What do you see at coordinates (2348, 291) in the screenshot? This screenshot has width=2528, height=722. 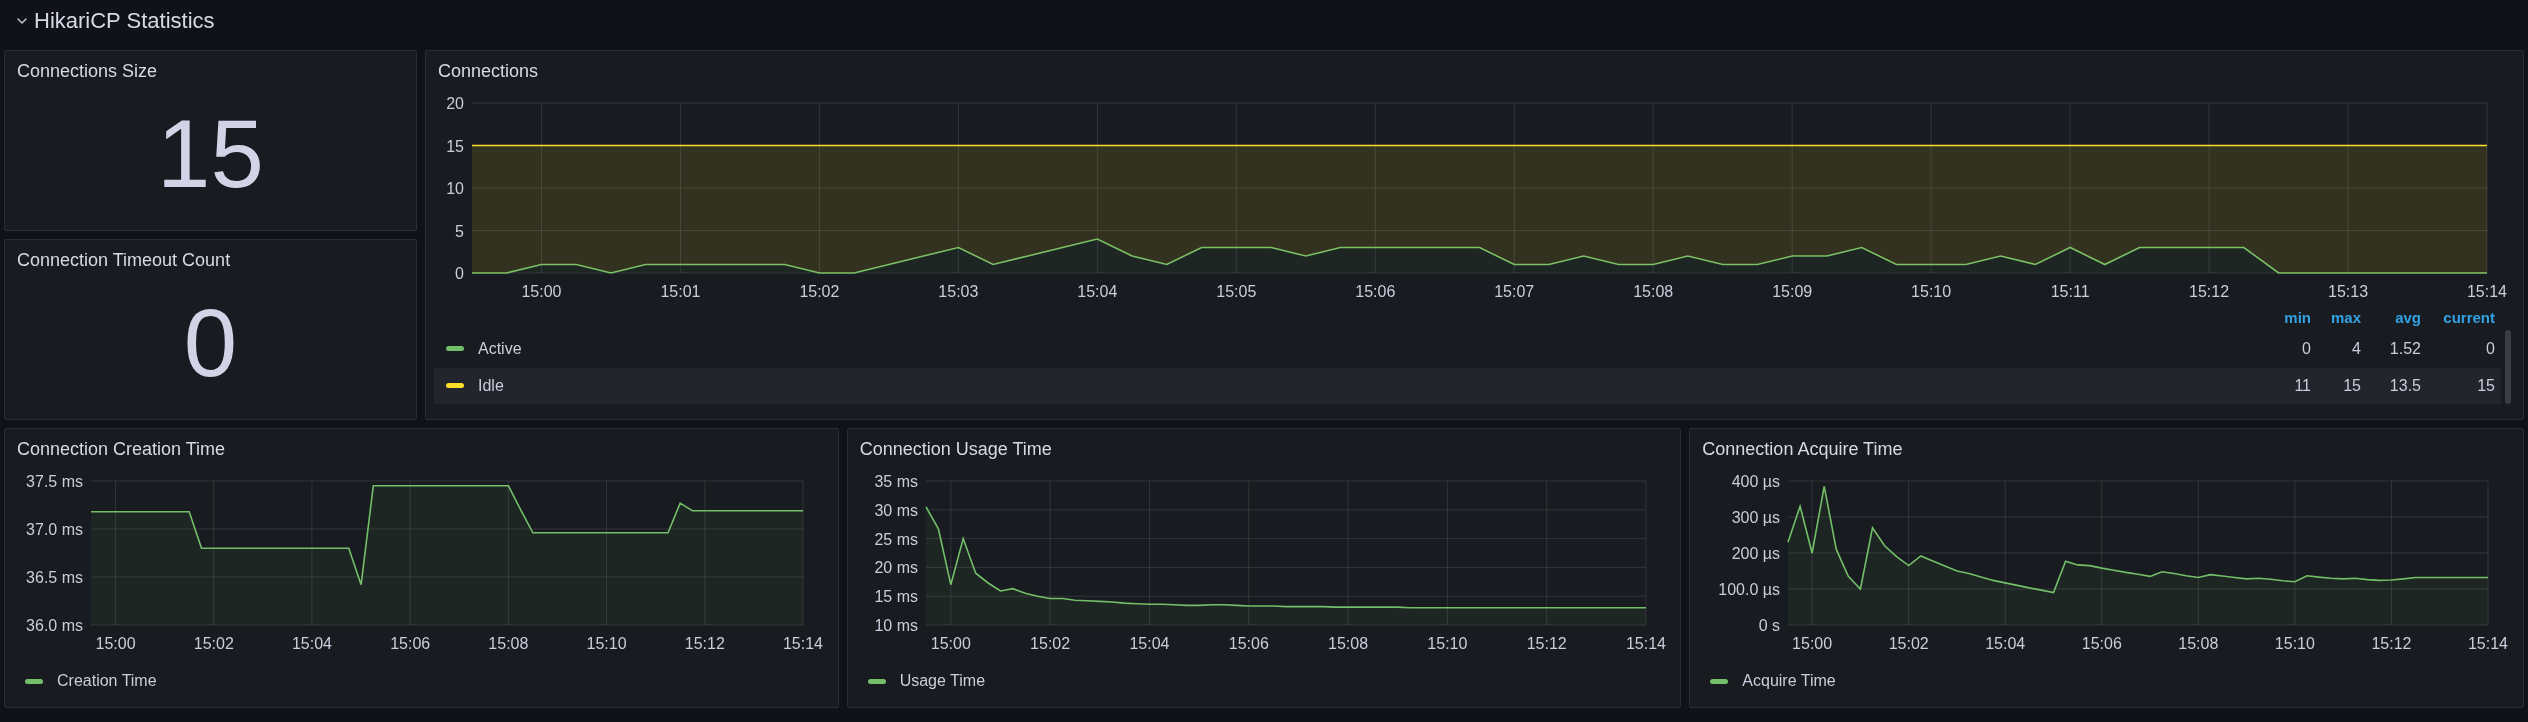 I see `axis-label: 15:13` at bounding box center [2348, 291].